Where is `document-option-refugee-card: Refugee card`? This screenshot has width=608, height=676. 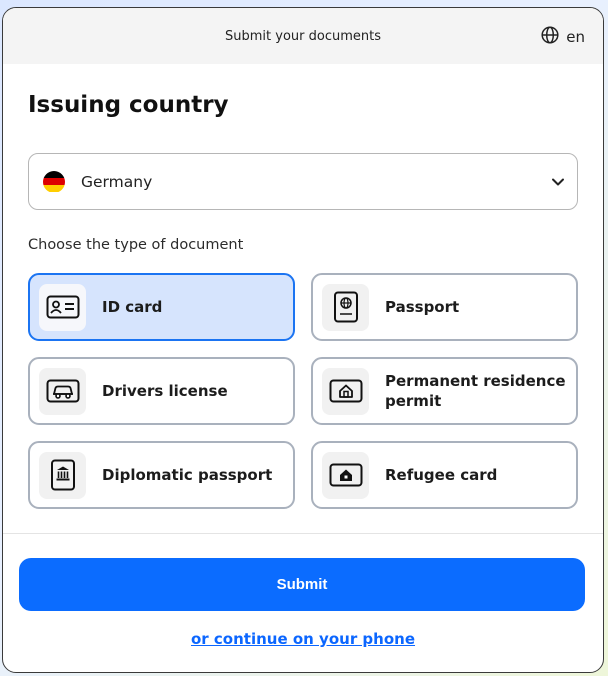 document-option-refugee-card: Refugee card is located at coordinates (444, 475).